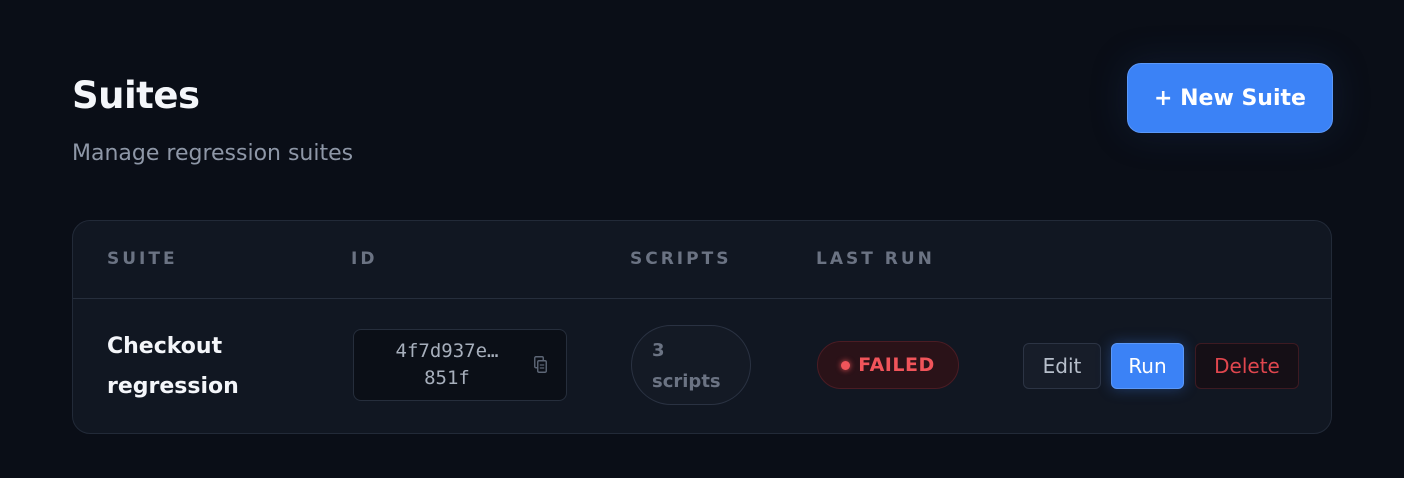 The height and width of the screenshot is (478, 1404). I want to click on edit-button: Edit, so click(1062, 366).